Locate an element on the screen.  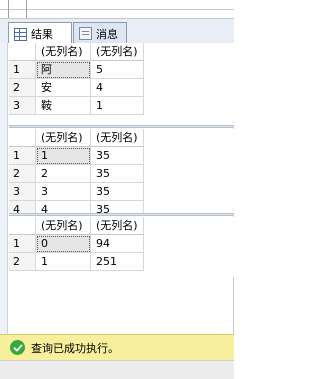
table-cell: 2 is located at coordinates (63, 174).